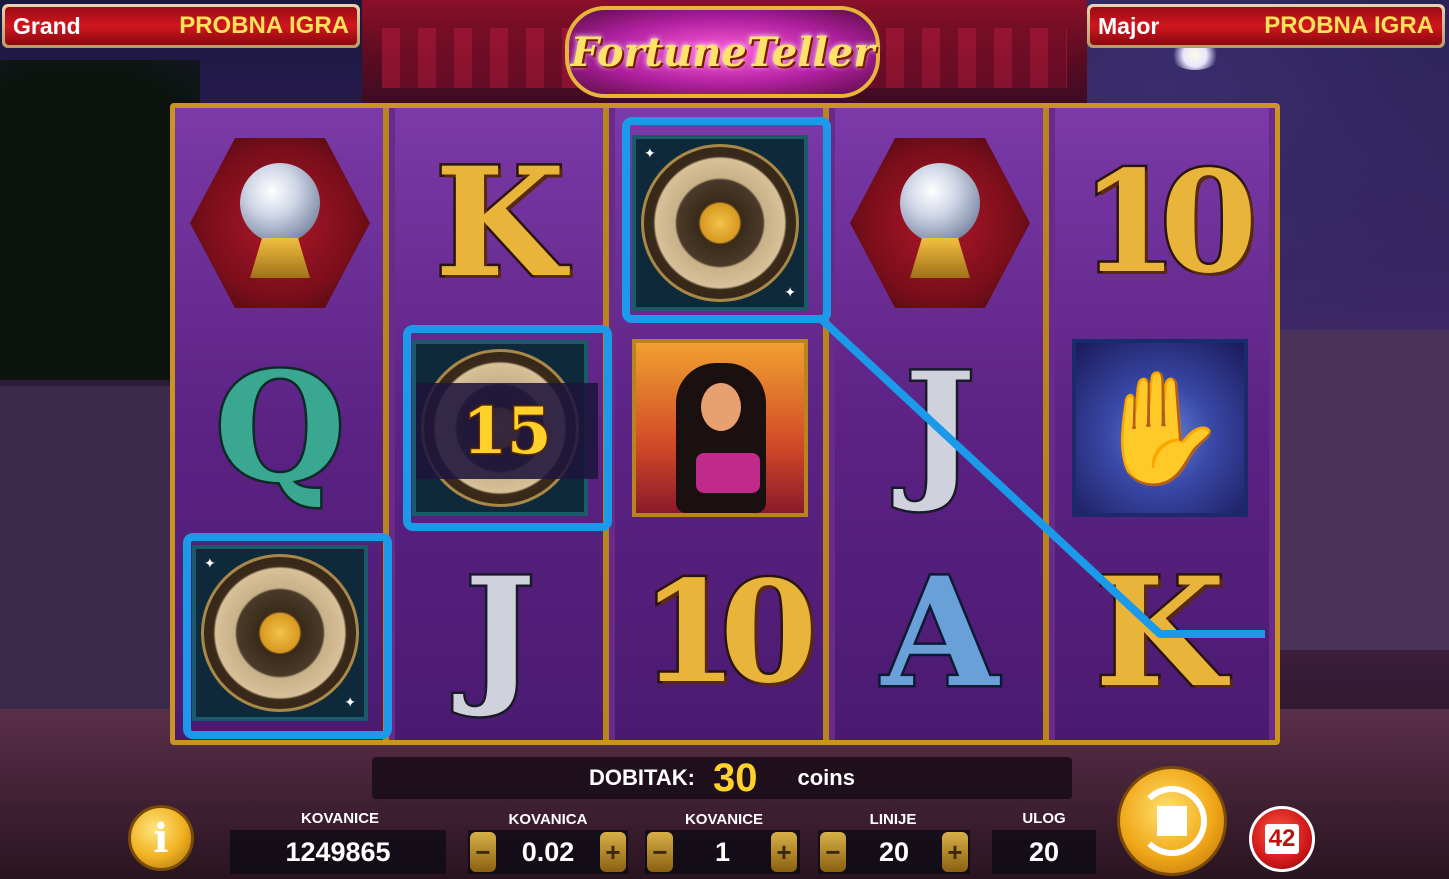  I want to click on win-bar: DOBITAK: 30 coins, so click(722, 777).